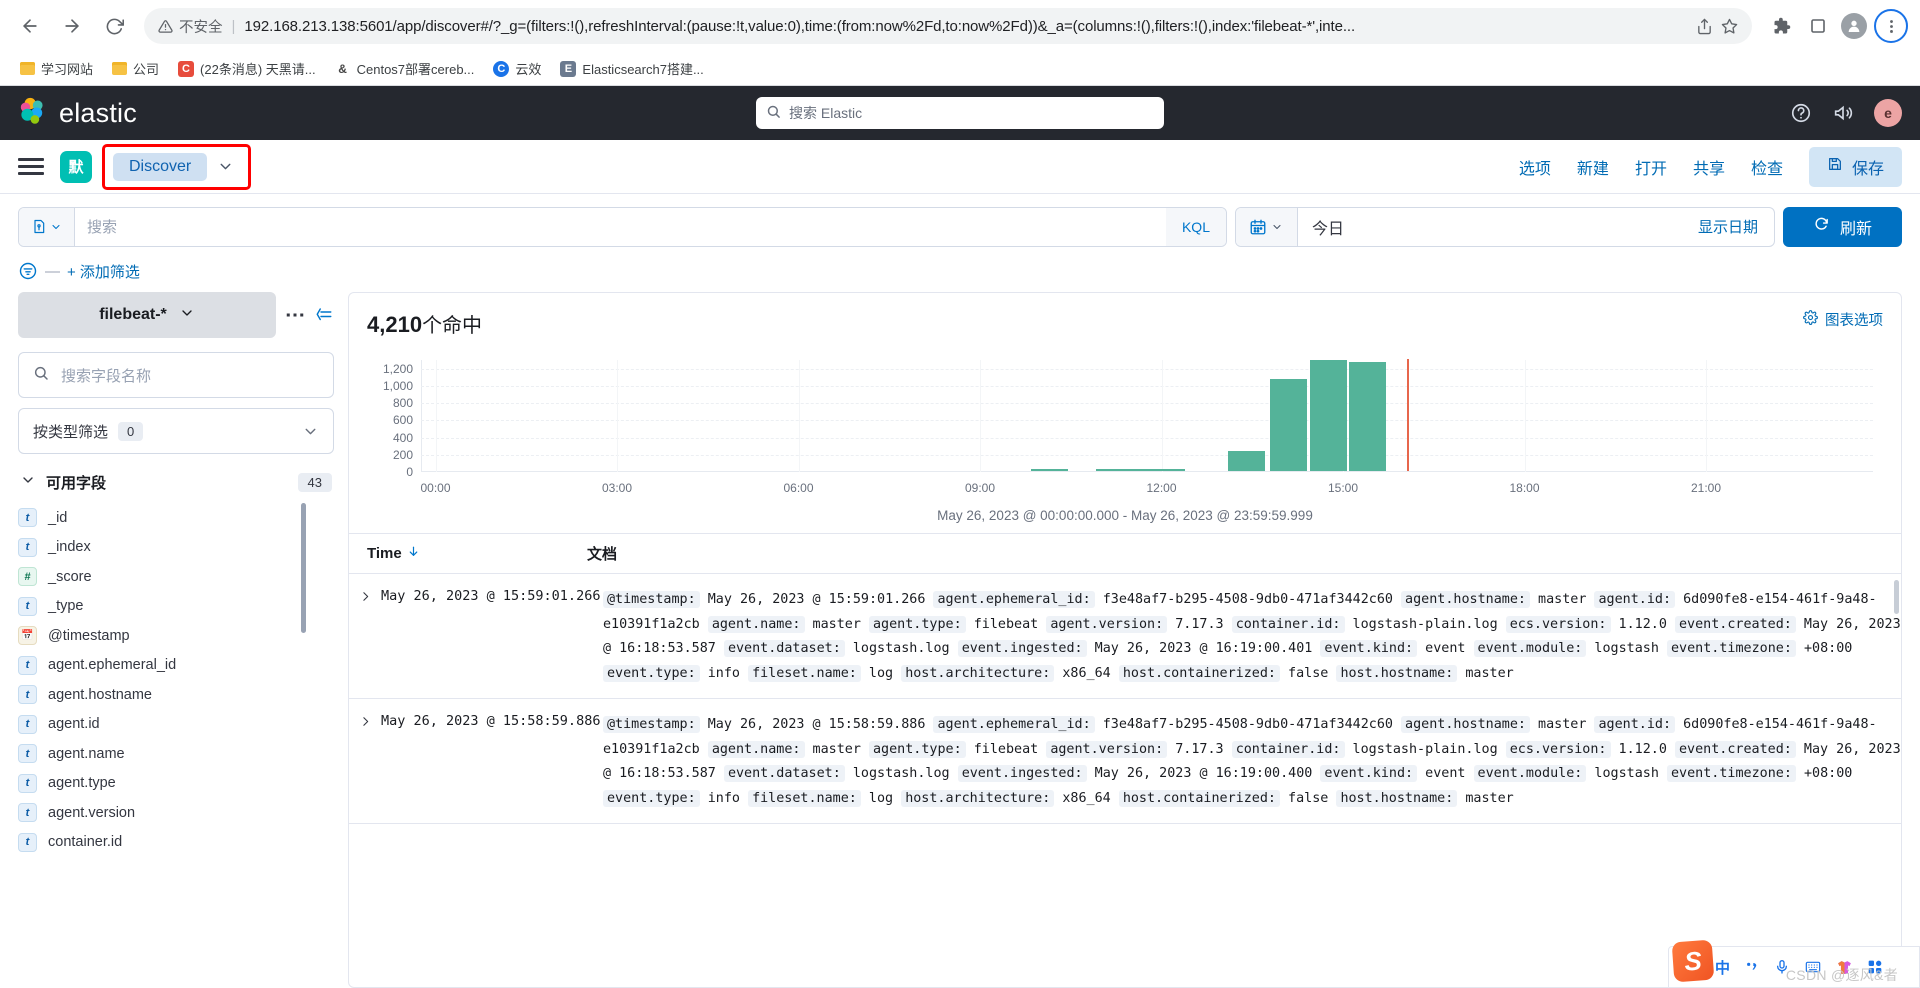 The image size is (1920, 988). What do you see at coordinates (1891, 26) in the screenshot?
I see `chrome-menu-button` at bounding box center [1891, 26].